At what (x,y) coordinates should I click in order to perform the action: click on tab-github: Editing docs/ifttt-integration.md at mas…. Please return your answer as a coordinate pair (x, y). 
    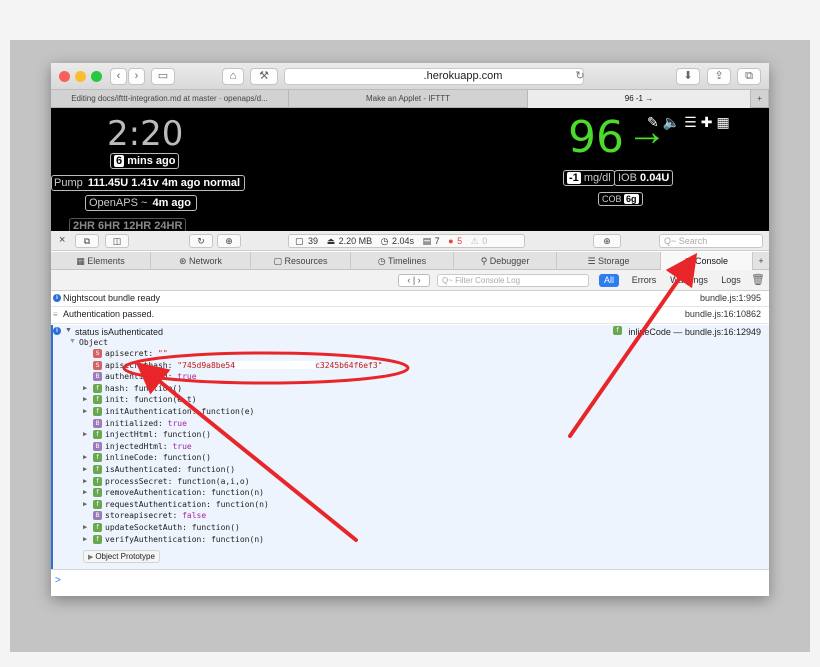
    Looking at the image, I should click on (170, 99).